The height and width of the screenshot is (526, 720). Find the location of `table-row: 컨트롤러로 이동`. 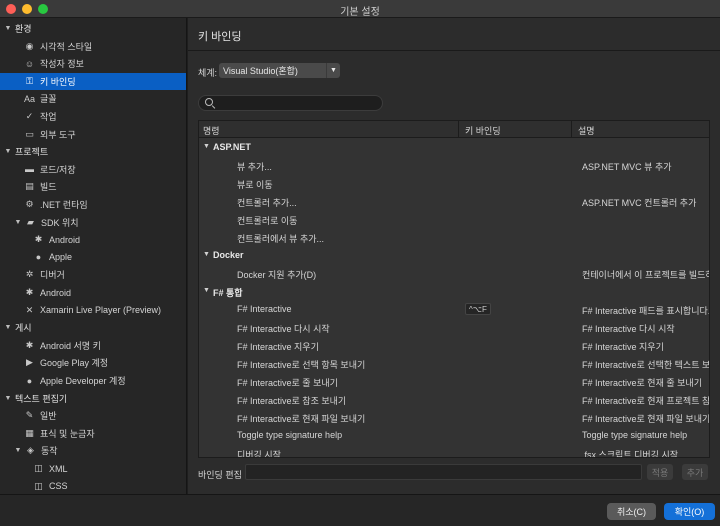

table-row: 컨트롤러로 이동 is located at coordinates (454, 220).